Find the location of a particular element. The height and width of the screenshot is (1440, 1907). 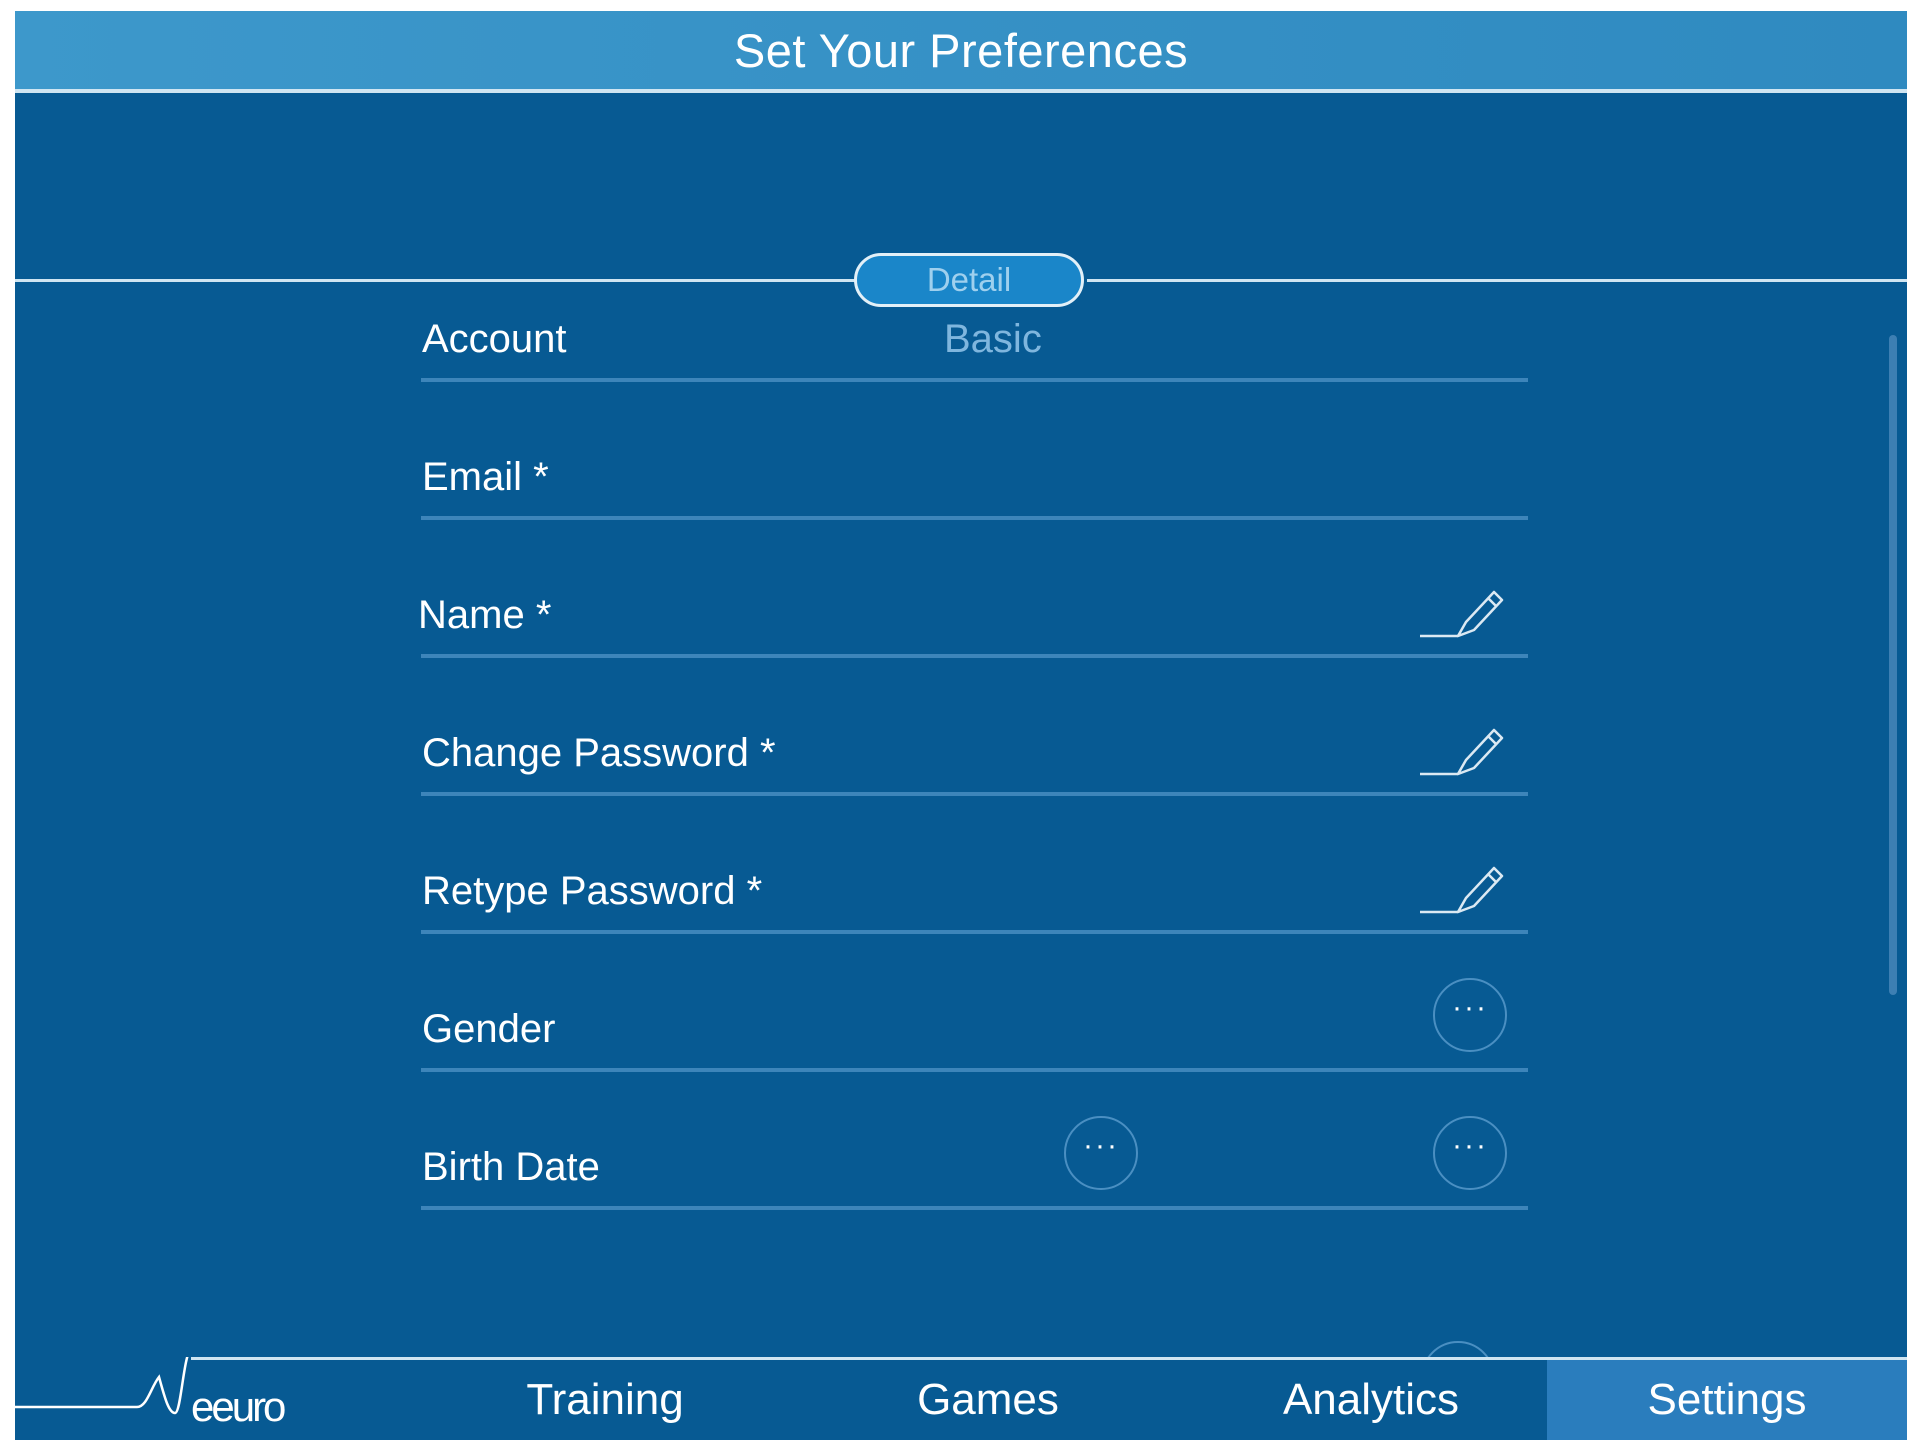

neeuro-logo: eeuro is located at coordinates (160, 1393).